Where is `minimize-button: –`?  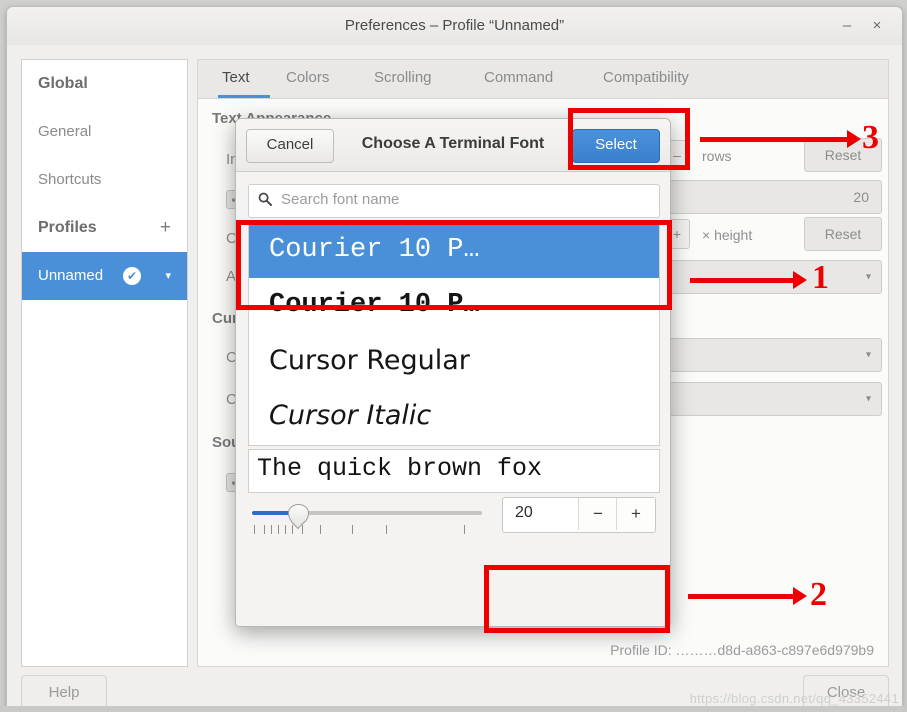 minimize-button: – is located at coordinates (847, 27).